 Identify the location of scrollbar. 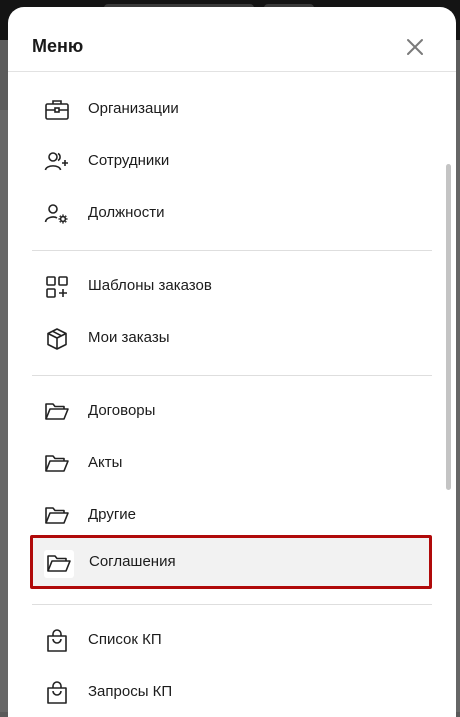
(448, 327).